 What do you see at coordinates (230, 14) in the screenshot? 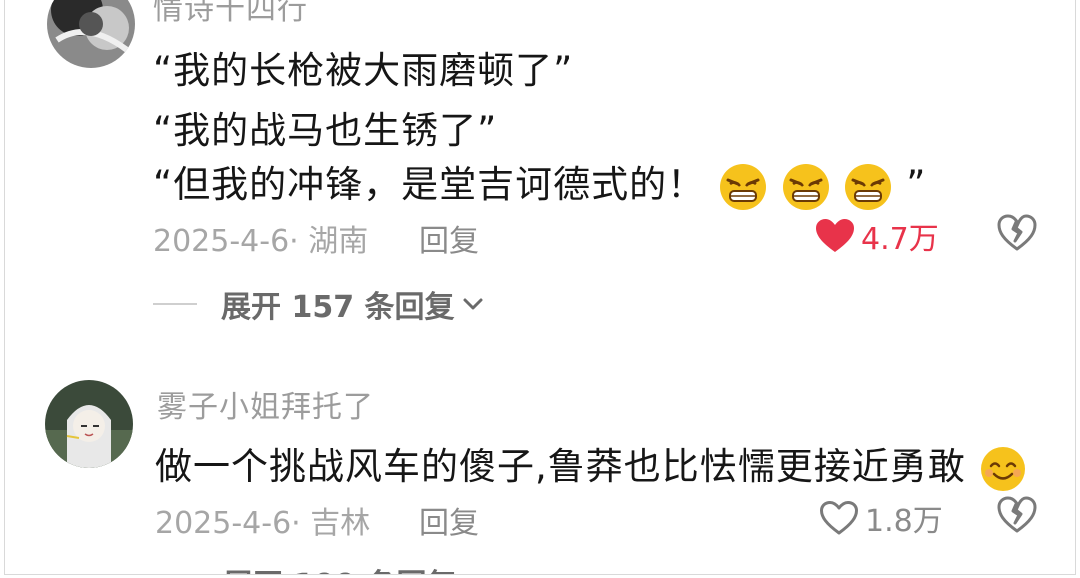
I see `username: 情诗十四行` at bounding box center [230, 14].